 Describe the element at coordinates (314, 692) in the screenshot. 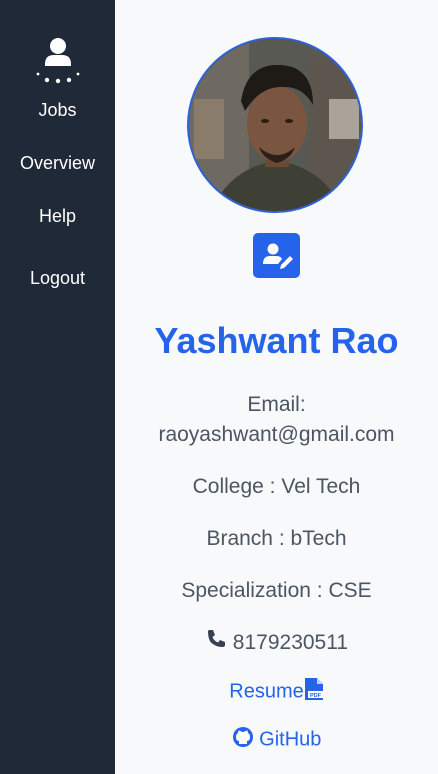

I see `pdf-icon: PDF` at that location.